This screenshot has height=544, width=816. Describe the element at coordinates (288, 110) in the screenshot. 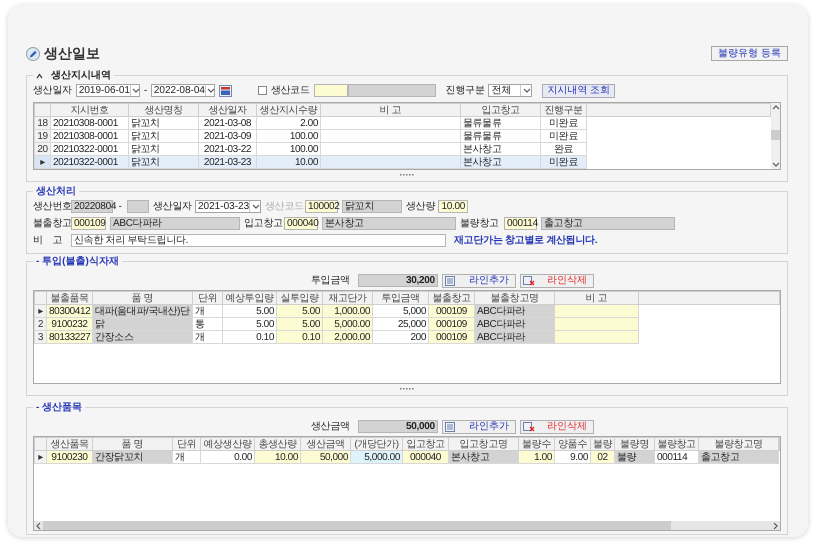

I see `column-header: 생산지시수량` at that location.